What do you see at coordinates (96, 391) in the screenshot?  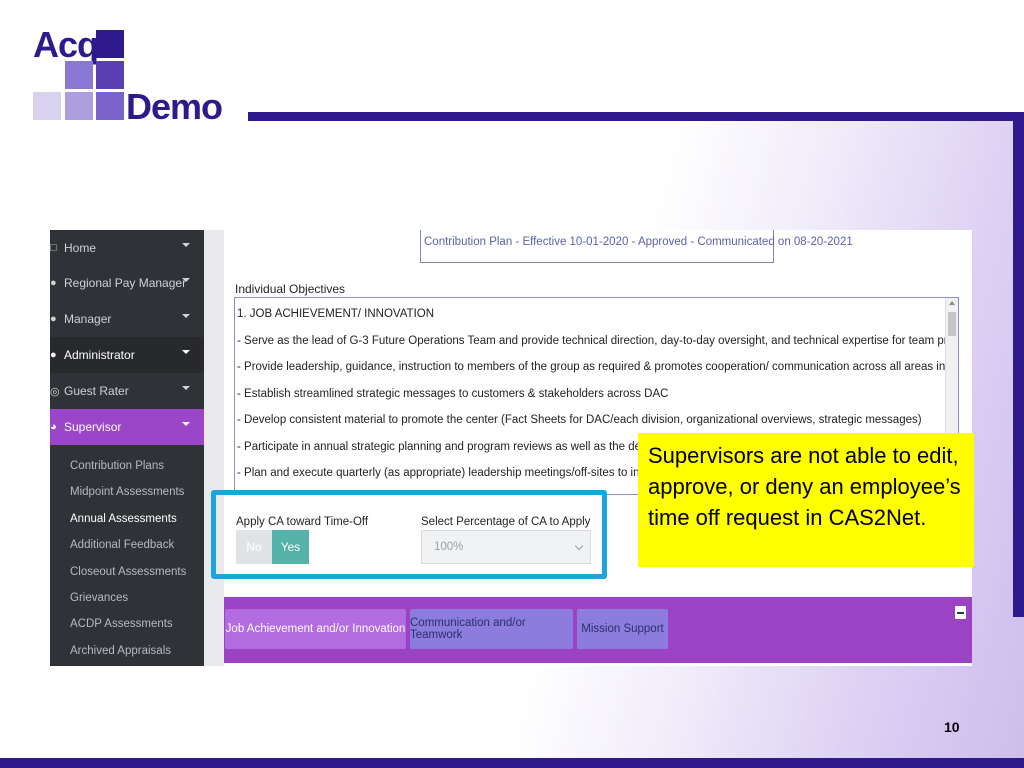 I see `sidebar-item-label: Guest Rater` at bounding box center [96, 391].